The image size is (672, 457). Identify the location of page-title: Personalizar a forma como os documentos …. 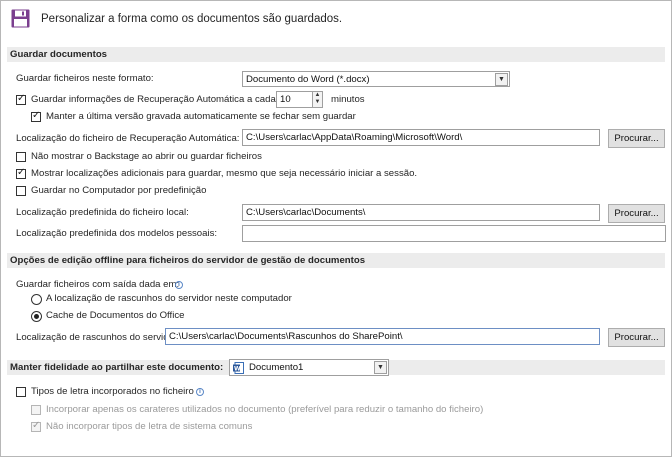
(192, 19).